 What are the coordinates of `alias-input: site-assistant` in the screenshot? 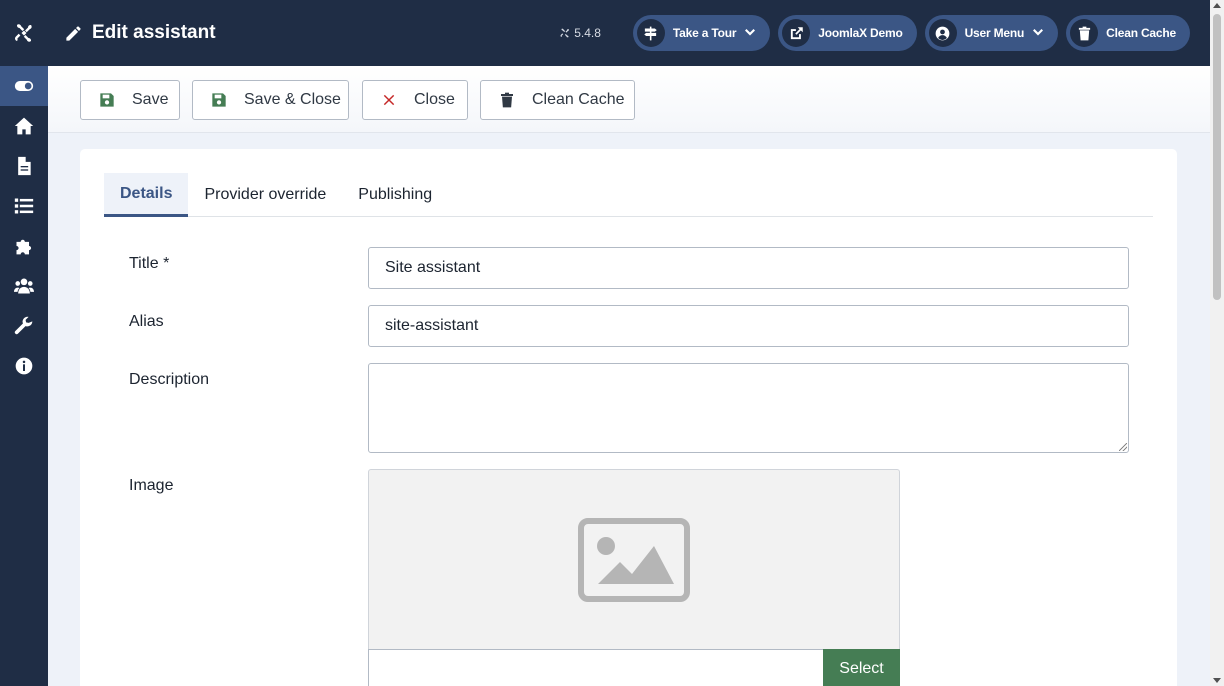 It's located at (748, 326).